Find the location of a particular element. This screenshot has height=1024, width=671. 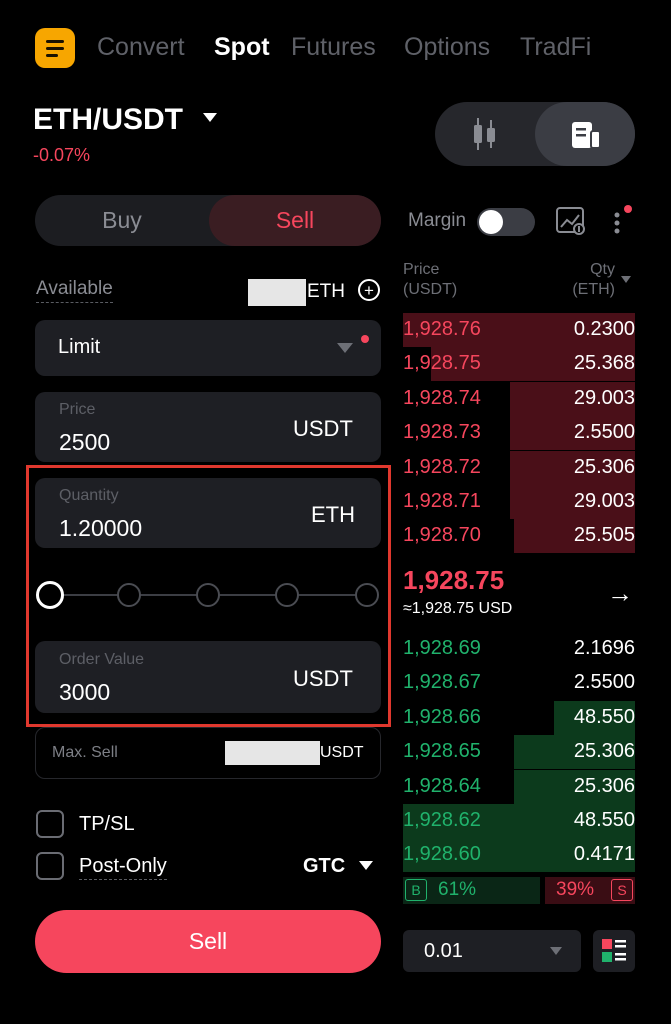

bid-price: 1,928.69 is located at coordinates (442, 648).